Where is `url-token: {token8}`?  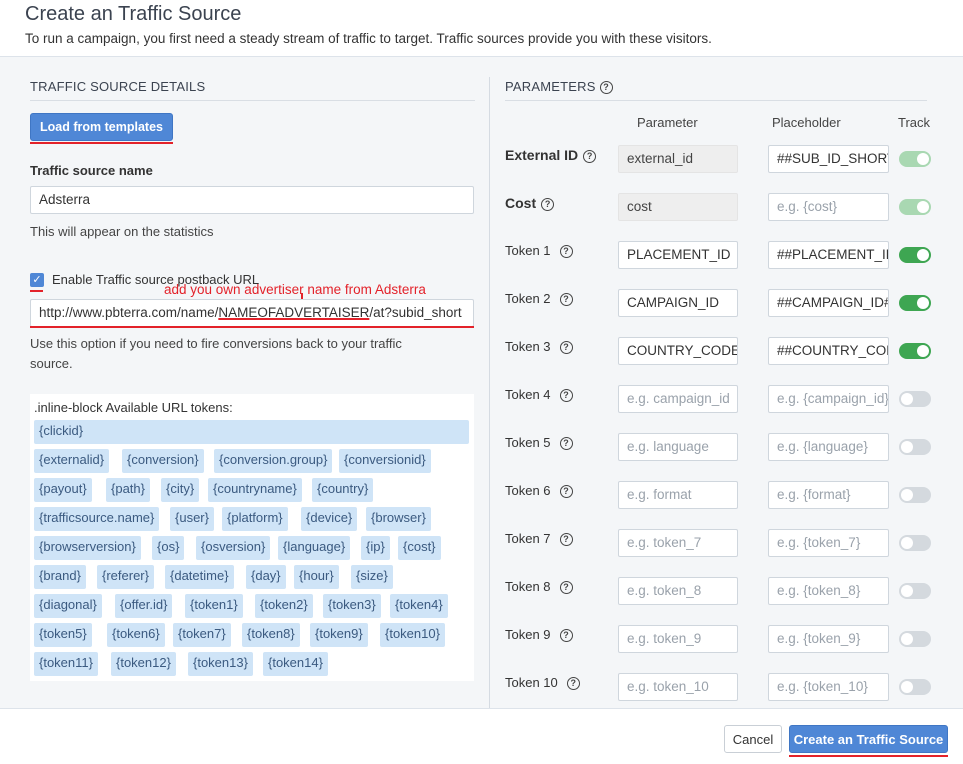
url-token: {token8} is located at coordinates (271, 635).